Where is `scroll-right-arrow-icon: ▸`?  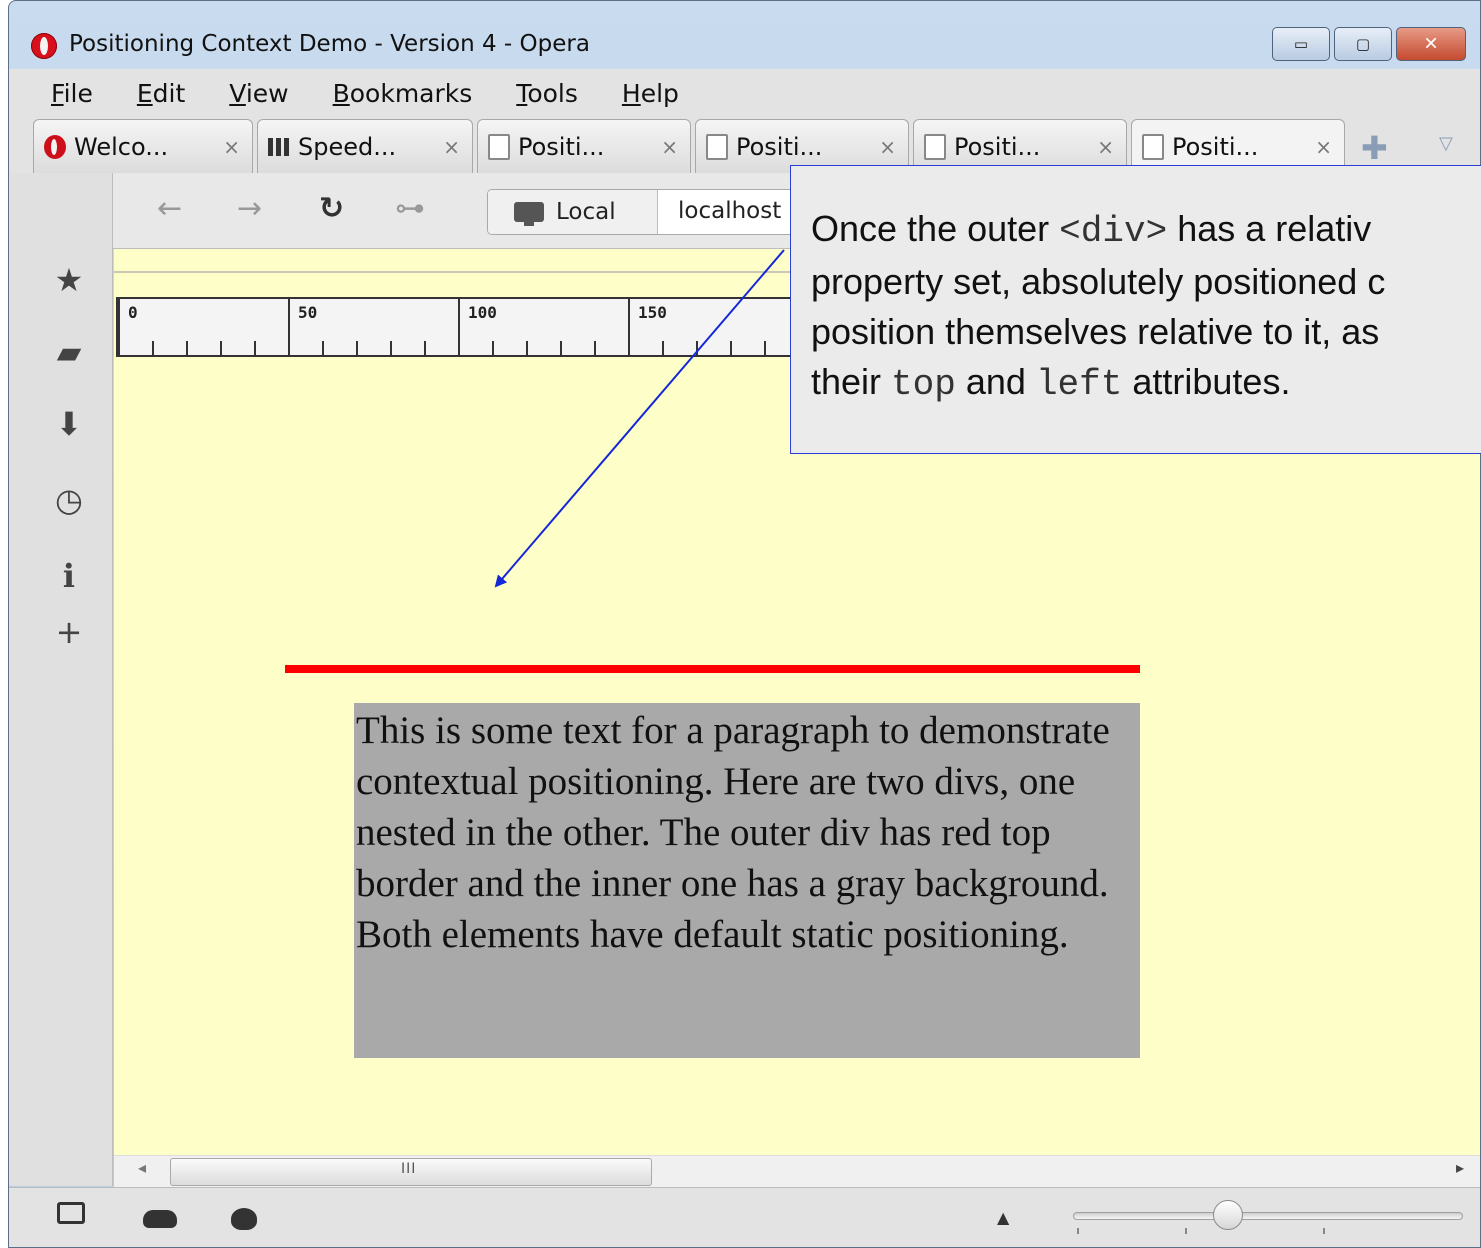
scroll-right-arrow-icon: ▸ is located at coordinates (1460, 1167).